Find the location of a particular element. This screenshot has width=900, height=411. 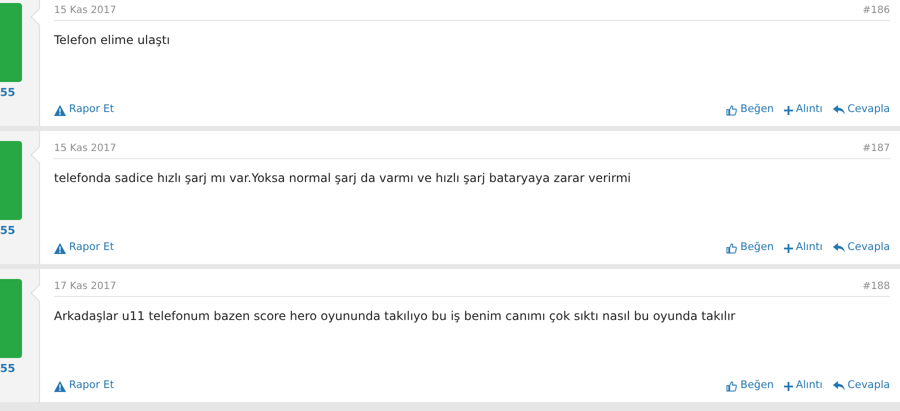

post-number: #186 is located at coordinates (876, 11).